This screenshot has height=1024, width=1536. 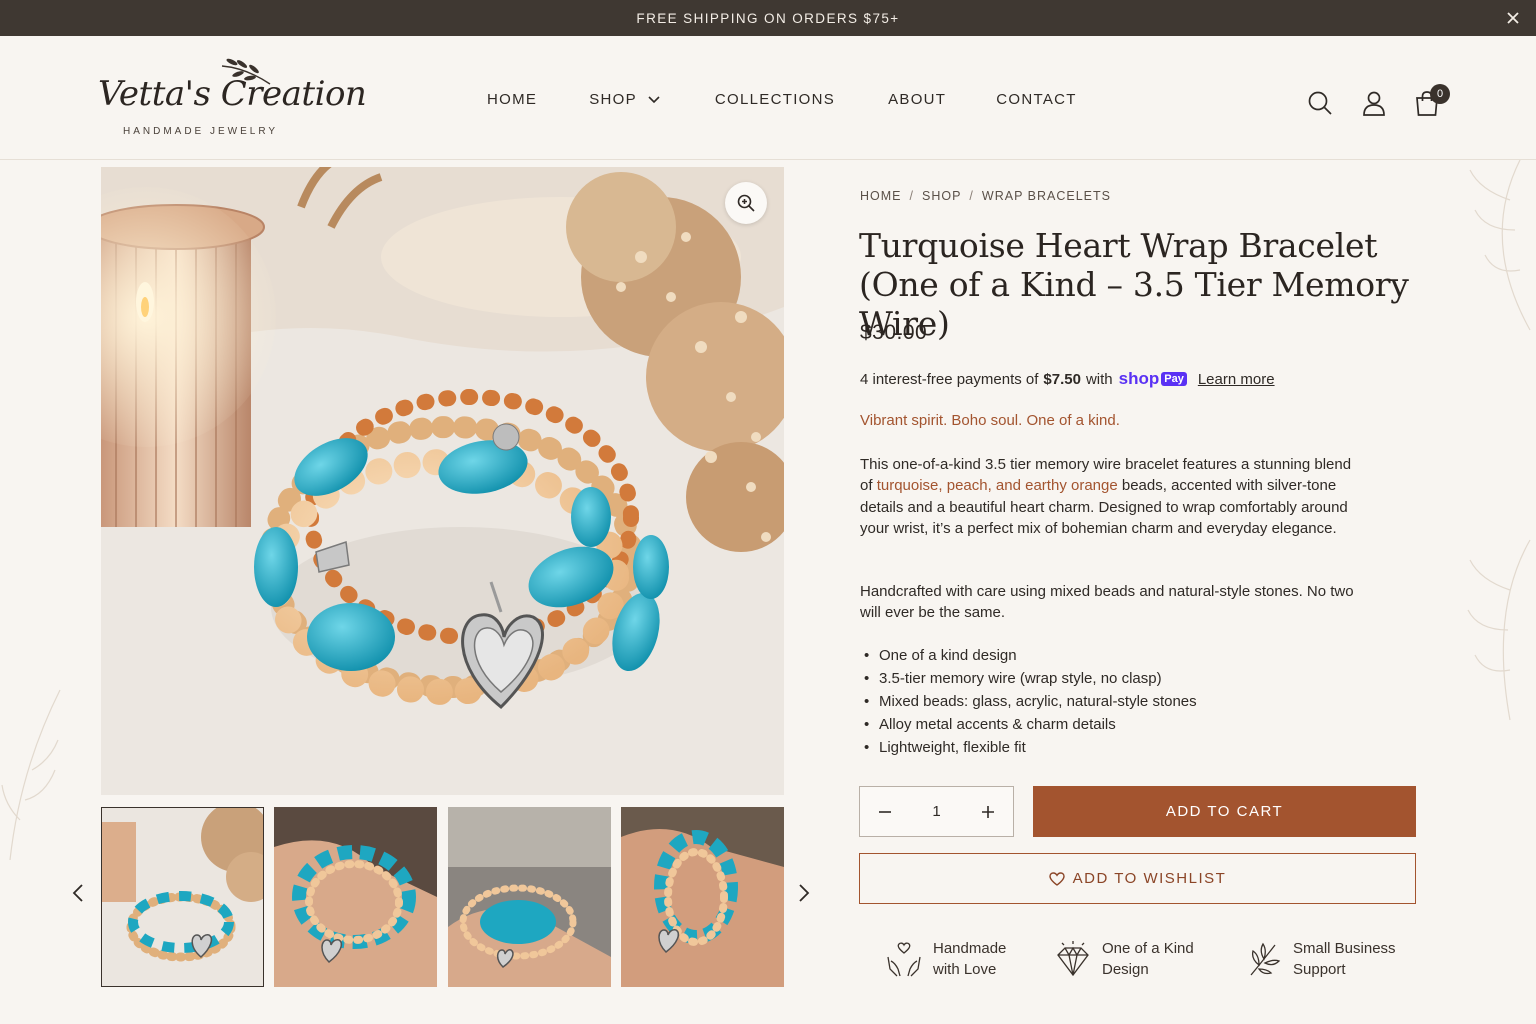 I want to click on brand-name: Vetta's Creation, so click(x=232, y=94).